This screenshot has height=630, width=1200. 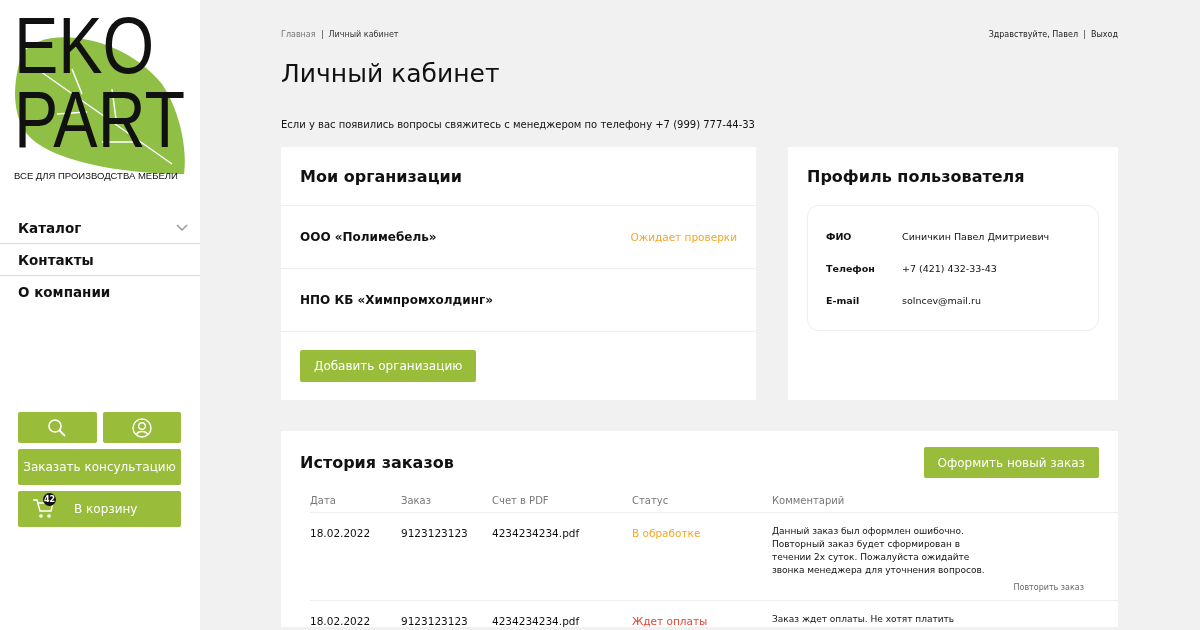 What do you see at coordinates (44, 508) in the screenshot?
I see `cart-icon` at bounding box center [44, 508].